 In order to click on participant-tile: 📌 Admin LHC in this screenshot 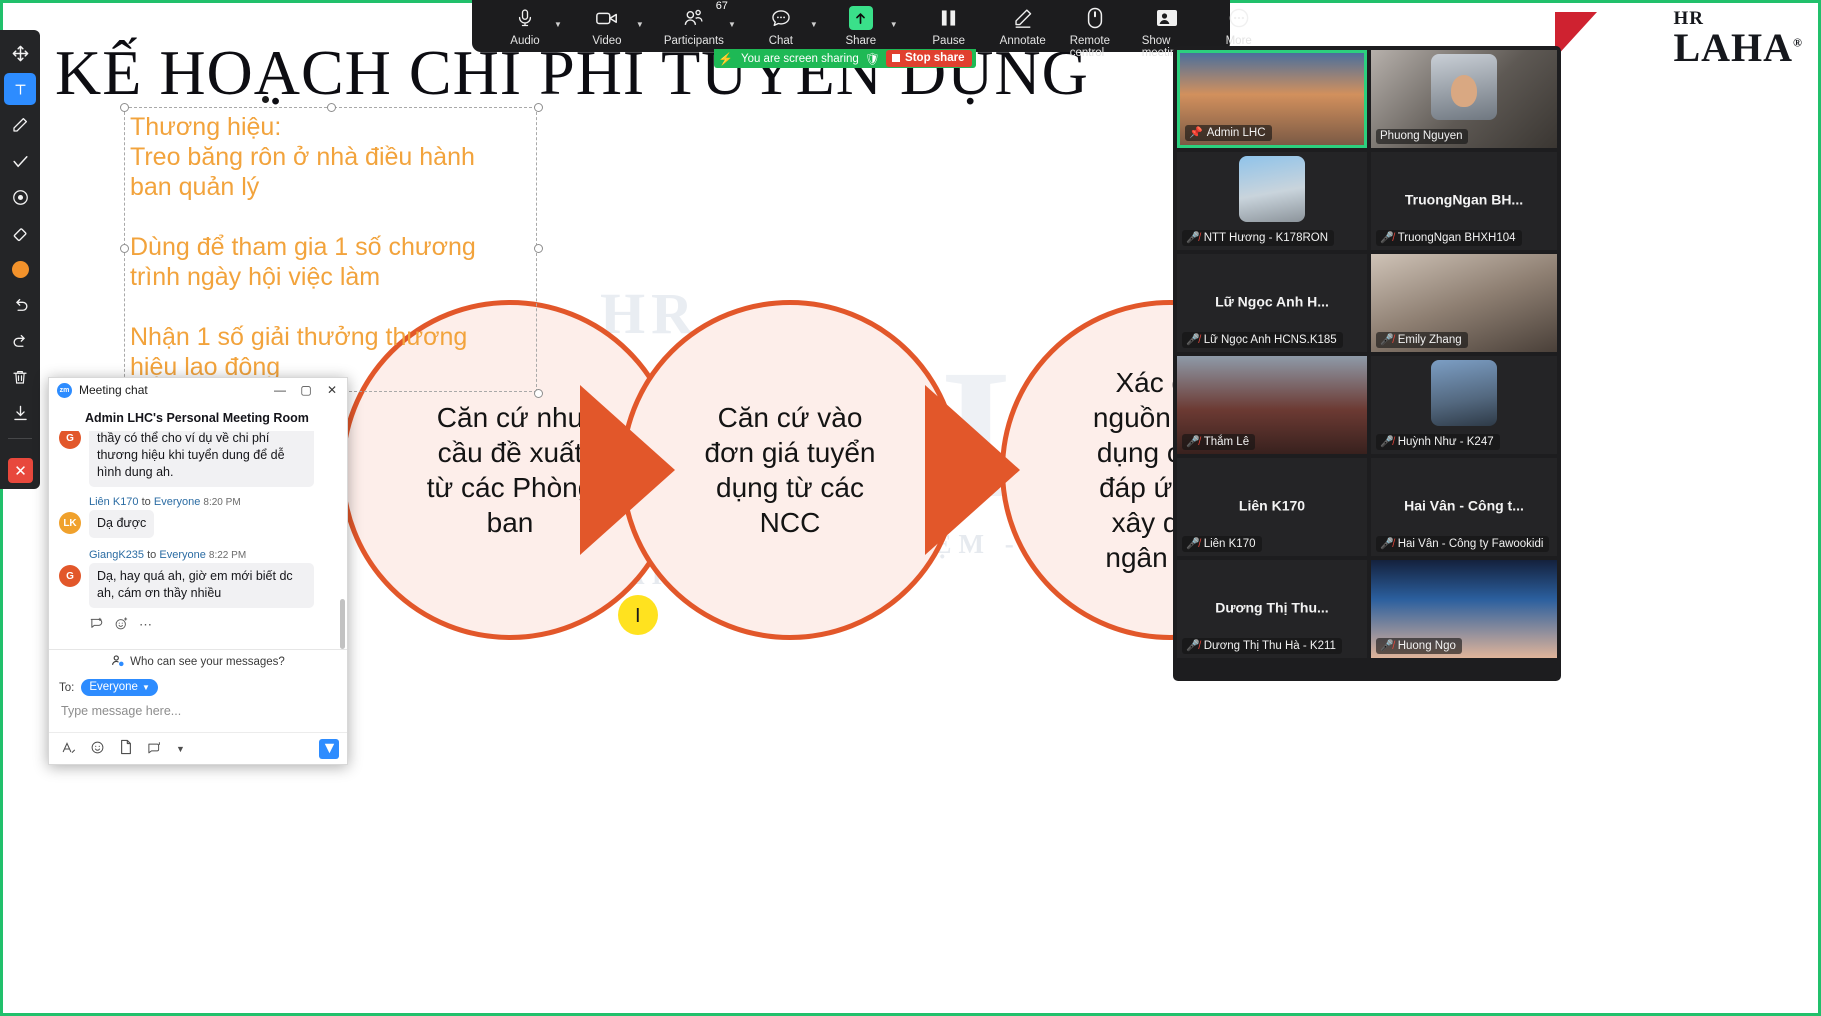, I will do `click(1272, 99)`.